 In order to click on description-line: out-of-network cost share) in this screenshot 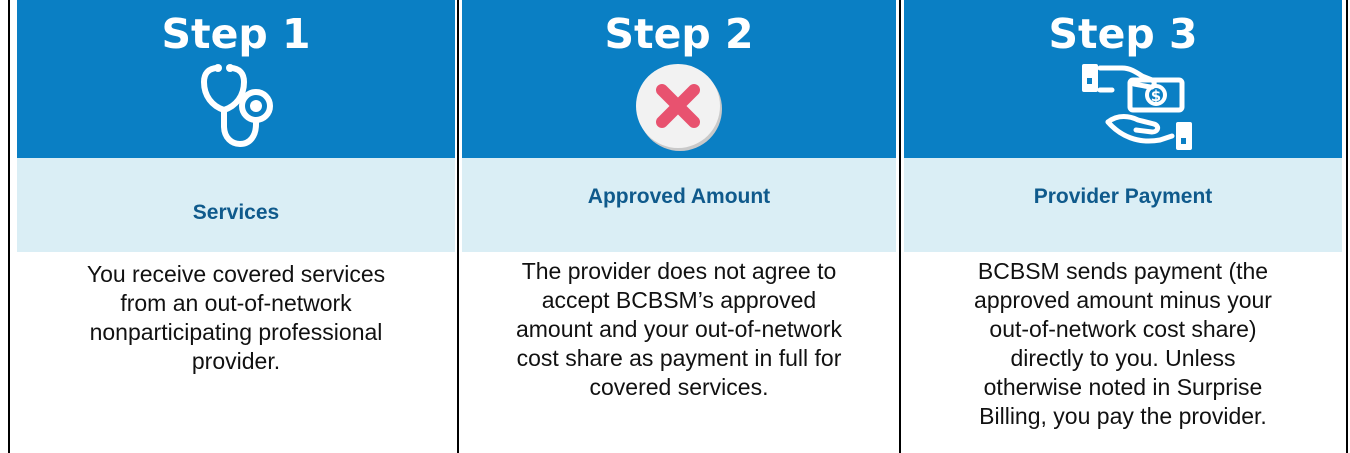, I will do `click(1123, 329)`.